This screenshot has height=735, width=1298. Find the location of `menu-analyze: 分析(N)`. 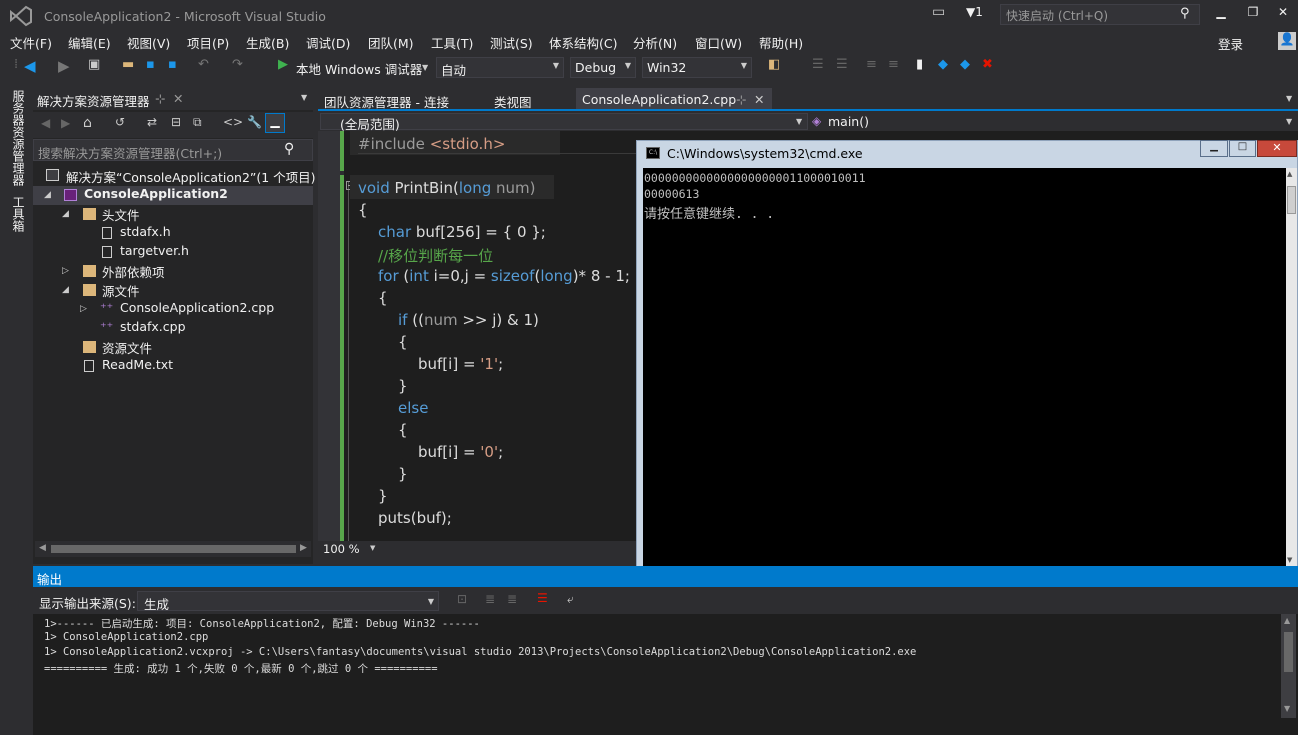

menu-analyze: 分析(N) is located at coordinates (655, 42).